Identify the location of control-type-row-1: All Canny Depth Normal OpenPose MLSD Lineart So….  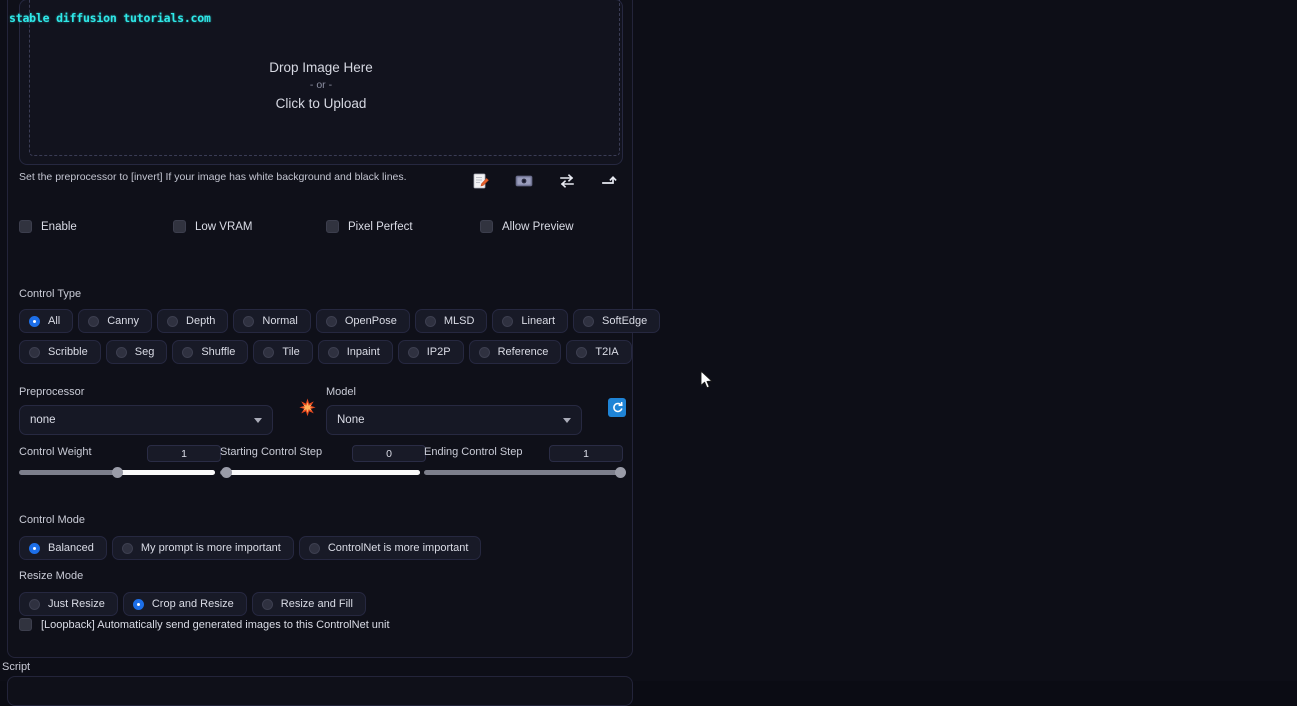
(340, 321).